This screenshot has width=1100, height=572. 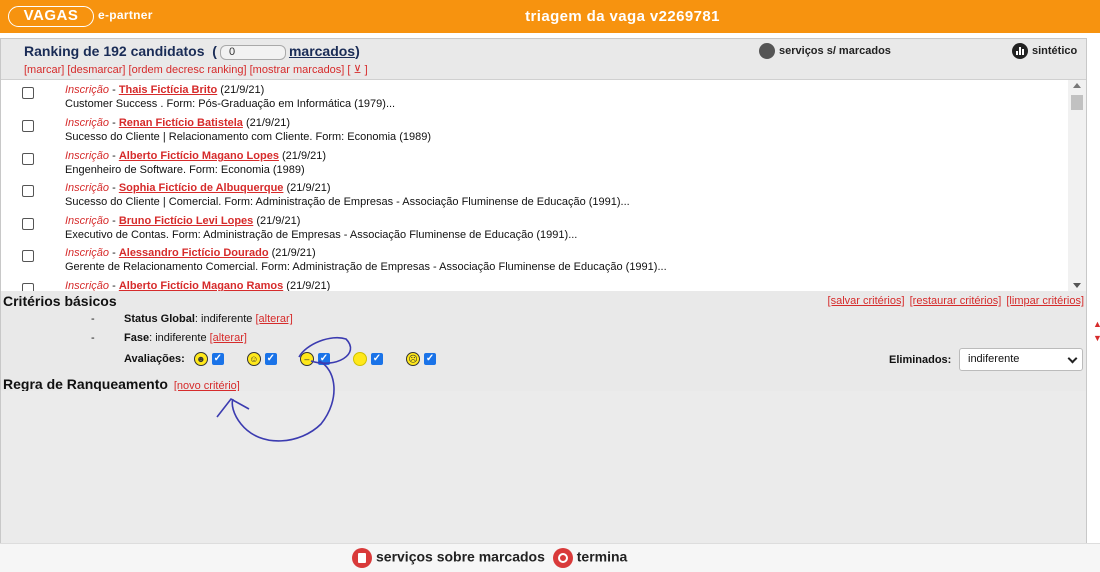 I want to click on no-evaluation-checkbox: ✓, so click(x=377, y=359).